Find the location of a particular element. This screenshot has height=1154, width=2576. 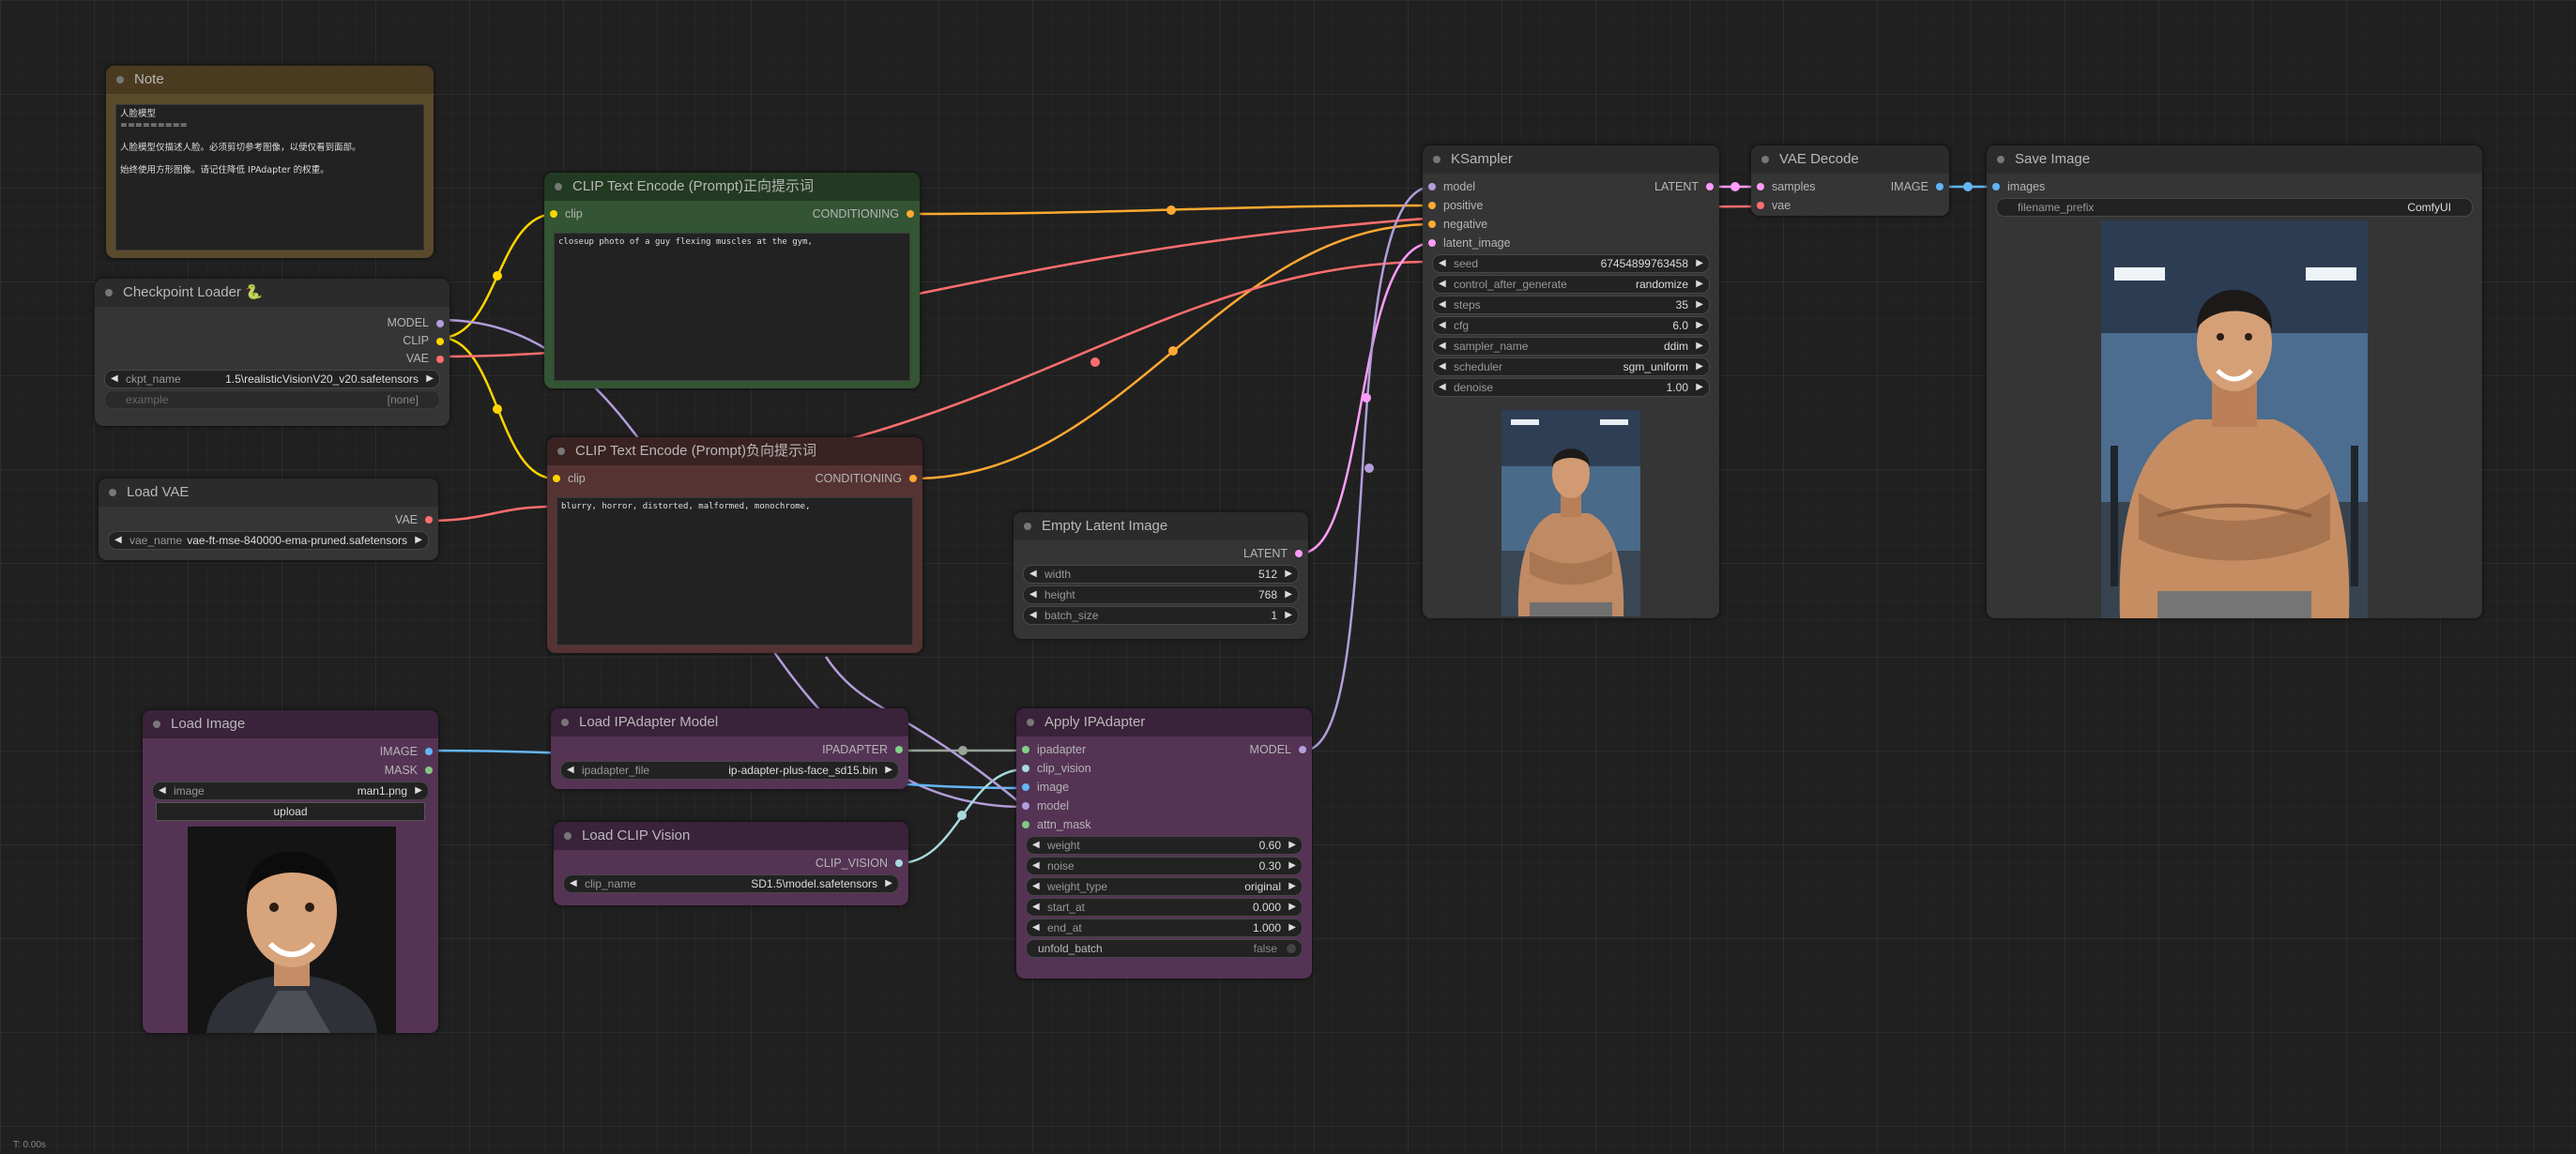

weight-widget: ◀ weight 0.60 ▶ is located at coordinates (1164, 846).